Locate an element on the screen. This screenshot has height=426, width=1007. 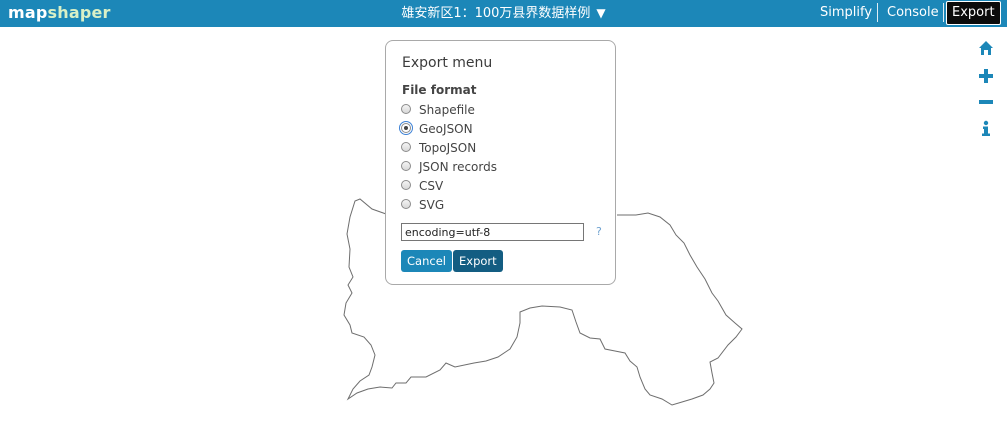
cancel-button: Cancel is located at coordinates (426, 261).